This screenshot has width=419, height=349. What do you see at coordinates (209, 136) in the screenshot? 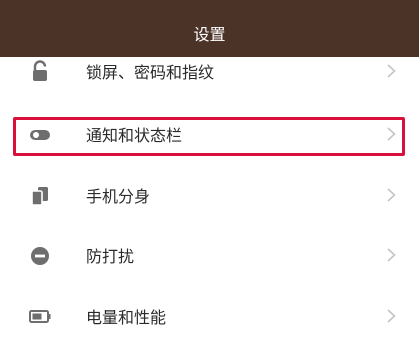
I see `highlight-box` at bounding box center [209, 136].